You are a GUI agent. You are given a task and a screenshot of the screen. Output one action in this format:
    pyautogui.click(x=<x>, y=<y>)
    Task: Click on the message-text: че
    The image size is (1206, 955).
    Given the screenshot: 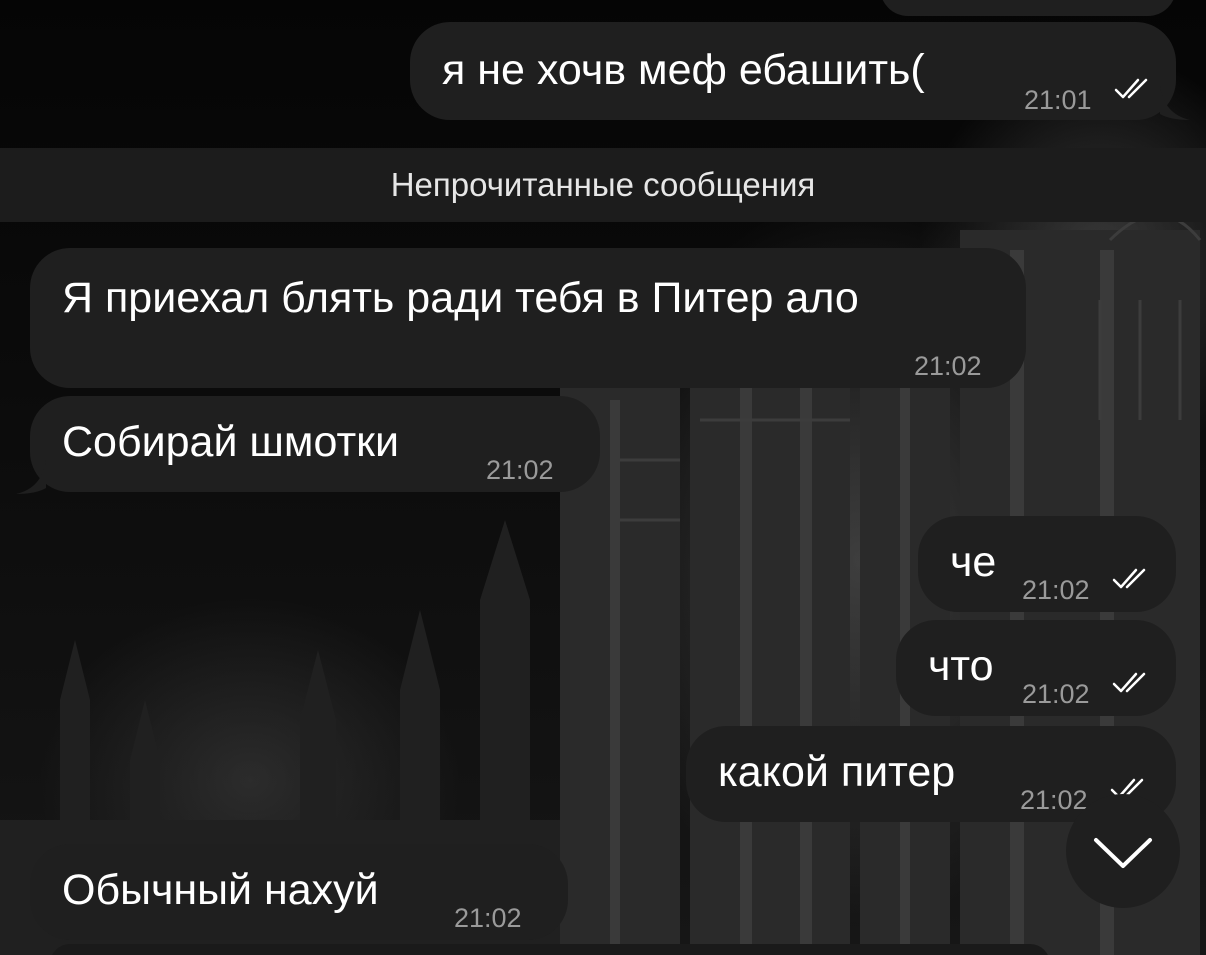 What is the action you would take?
    pyautogui.click(x=973, y=562)
    